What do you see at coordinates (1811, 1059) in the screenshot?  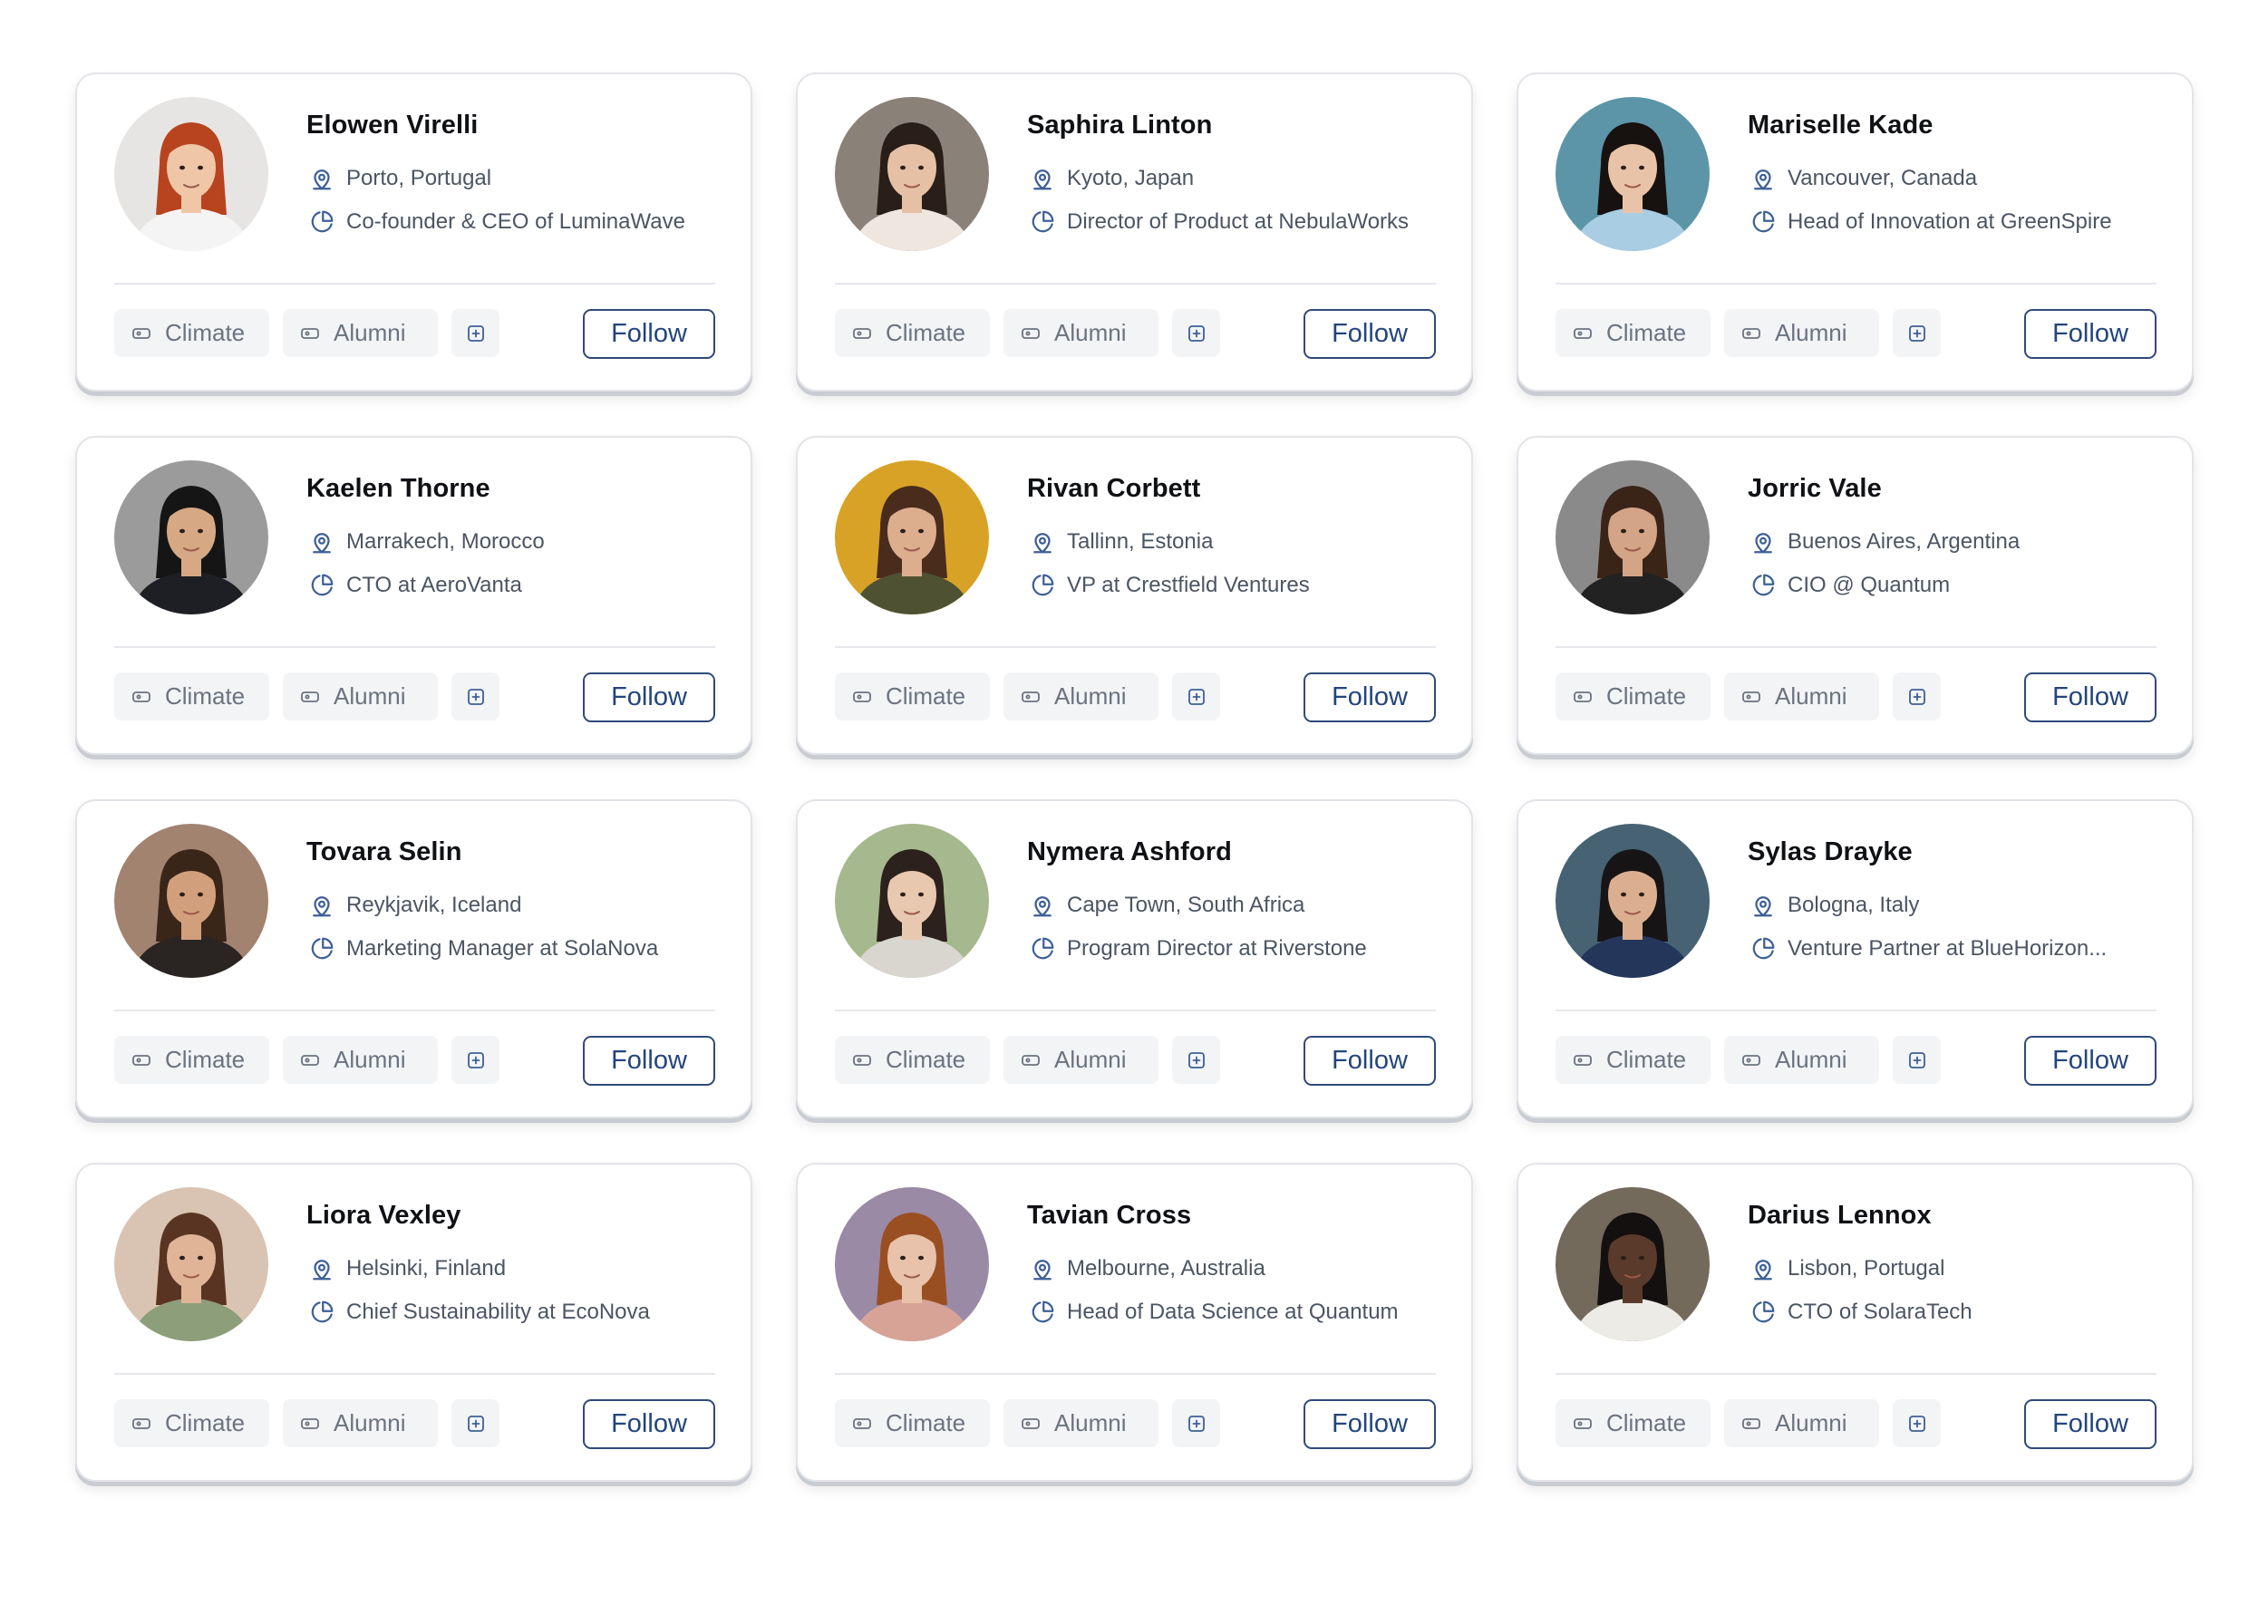 I see `tag-label: Alumni` at bounding box center [1811, 1059].